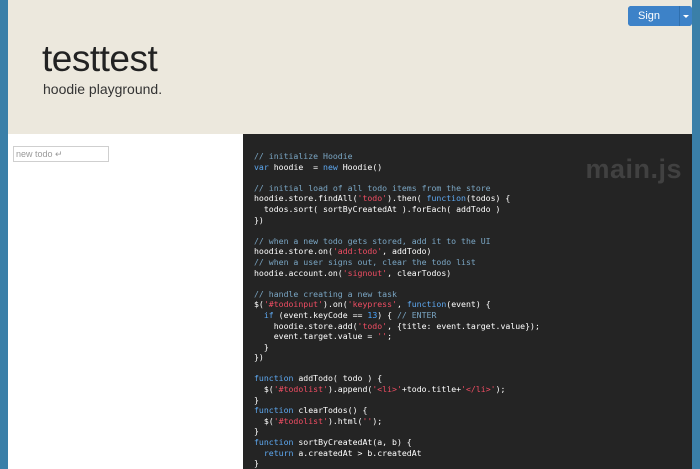 Image resolution: width=700 pixels, height=469 pixels. I want to click on signup-button: Sign Up, so click(654, 16).